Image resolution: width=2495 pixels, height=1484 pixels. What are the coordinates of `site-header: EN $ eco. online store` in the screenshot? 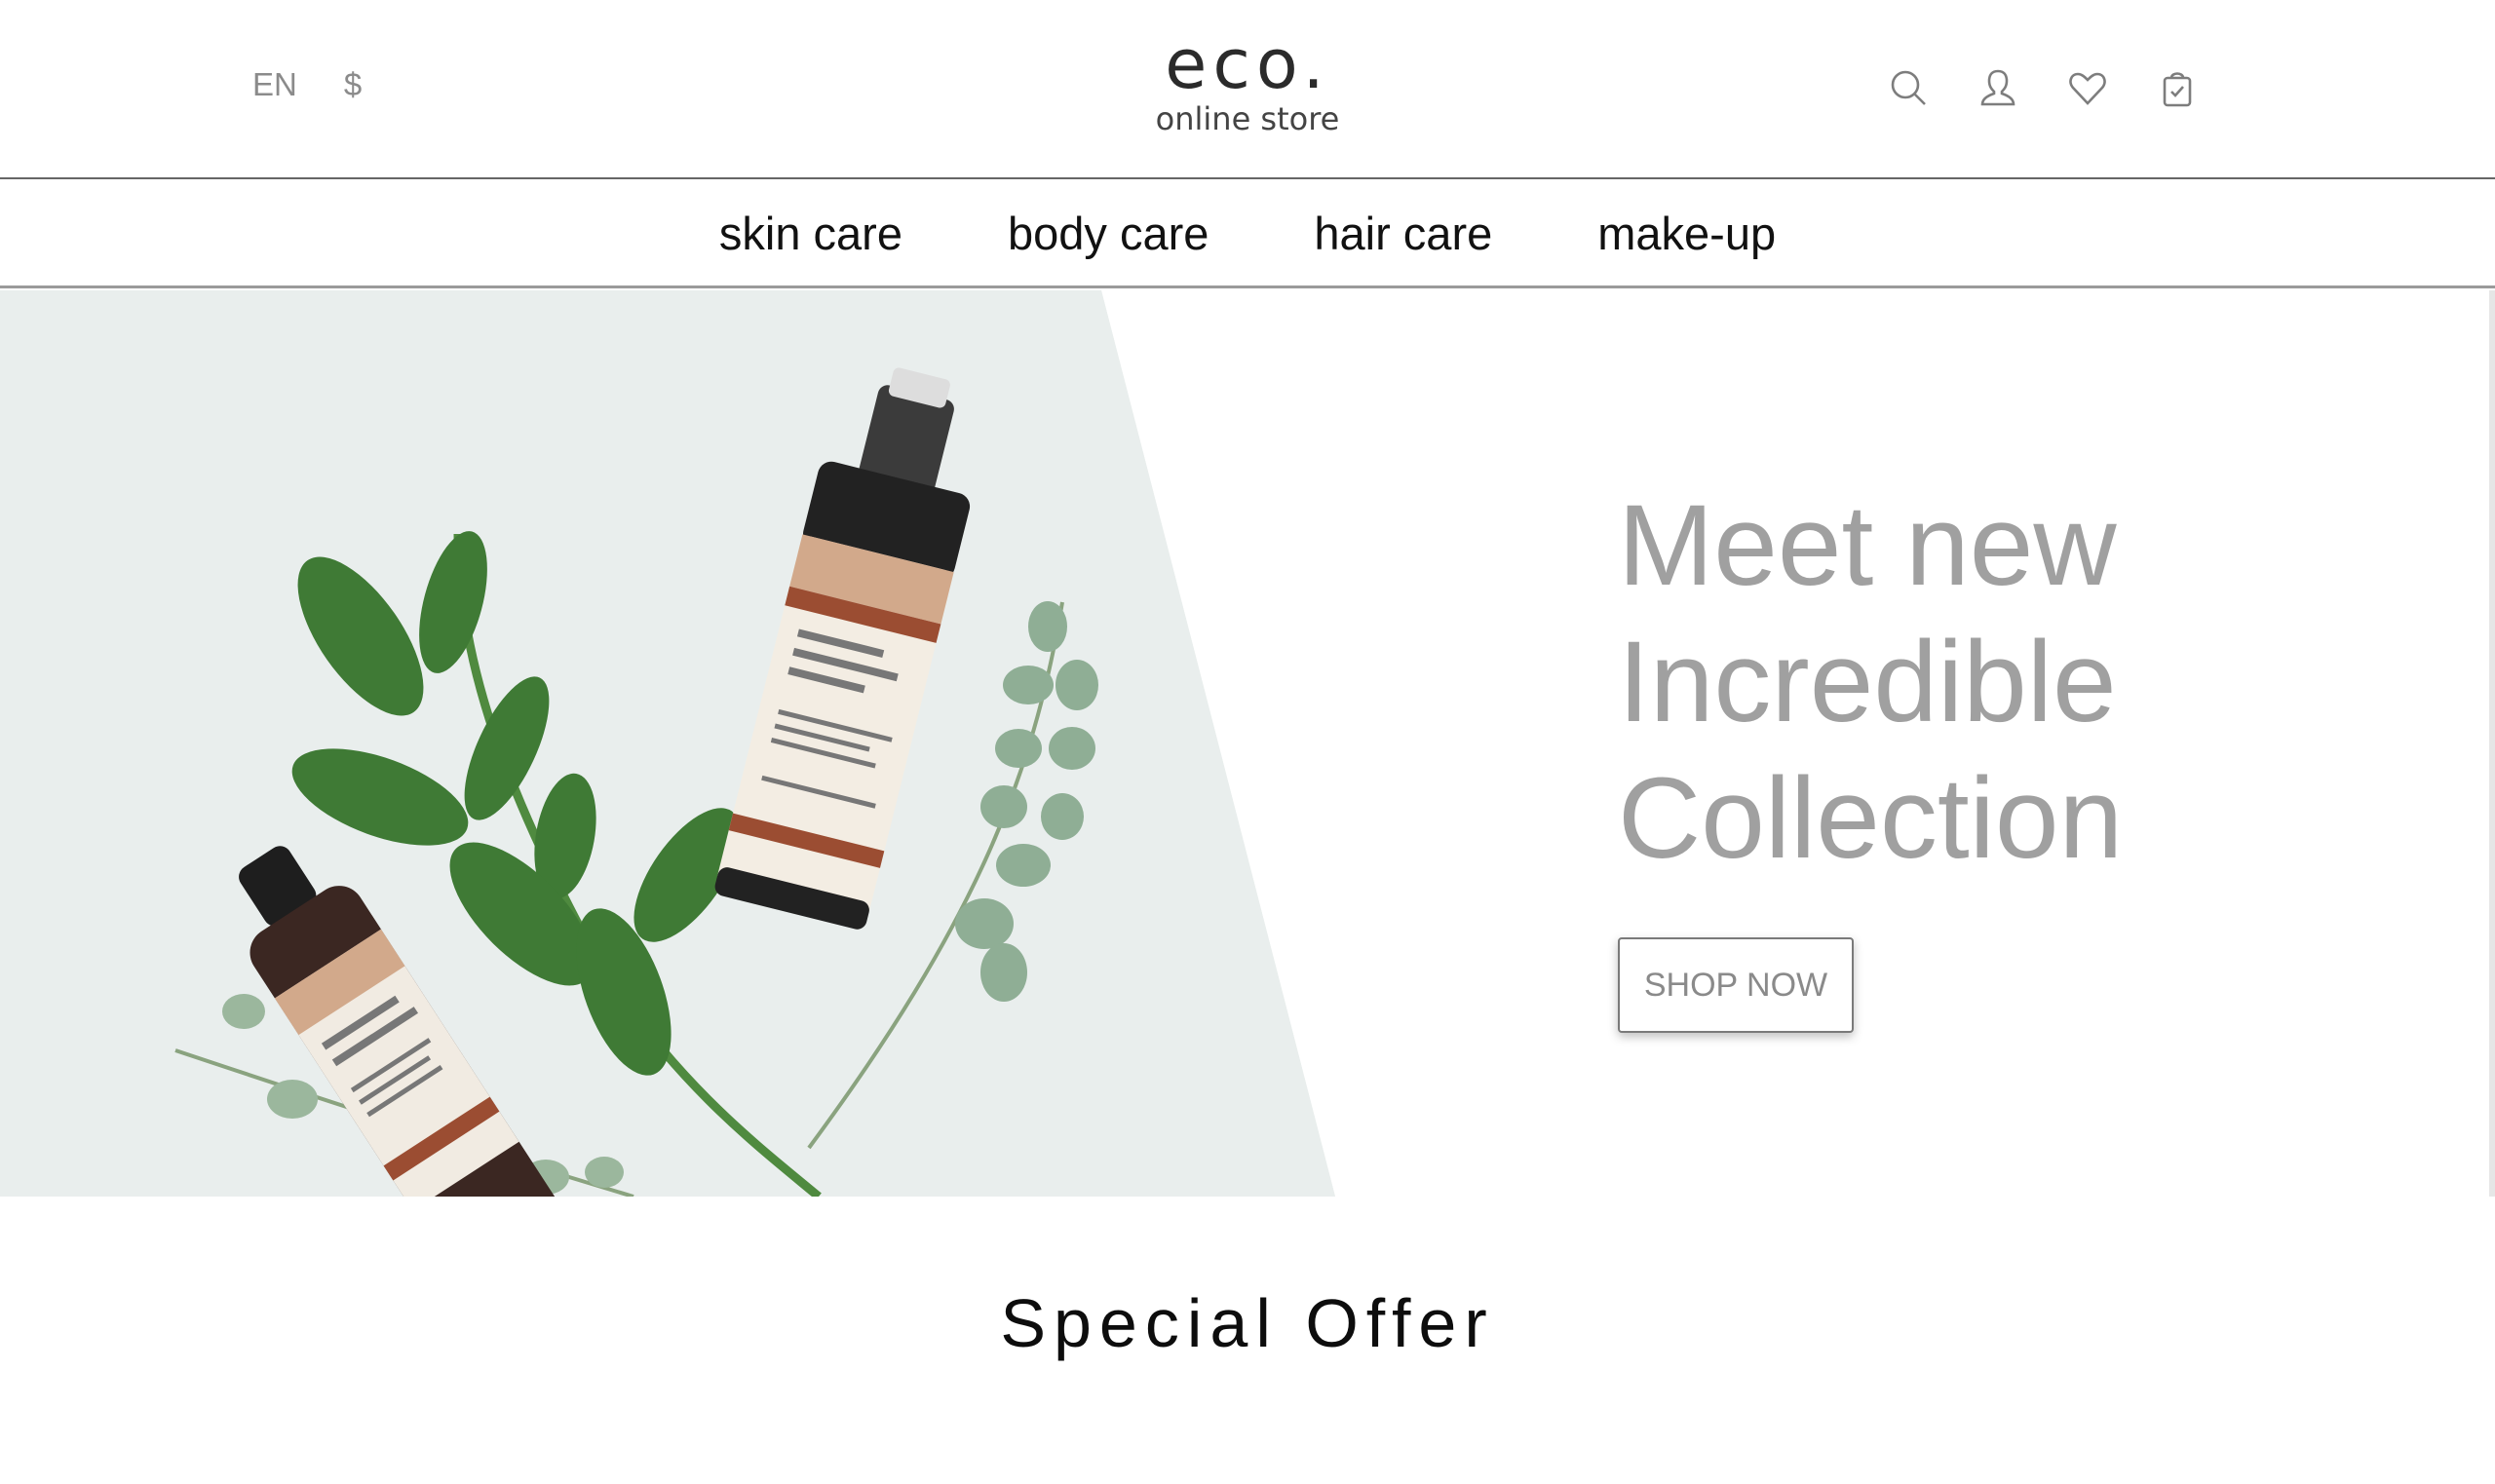 It's located at (1247, 89).